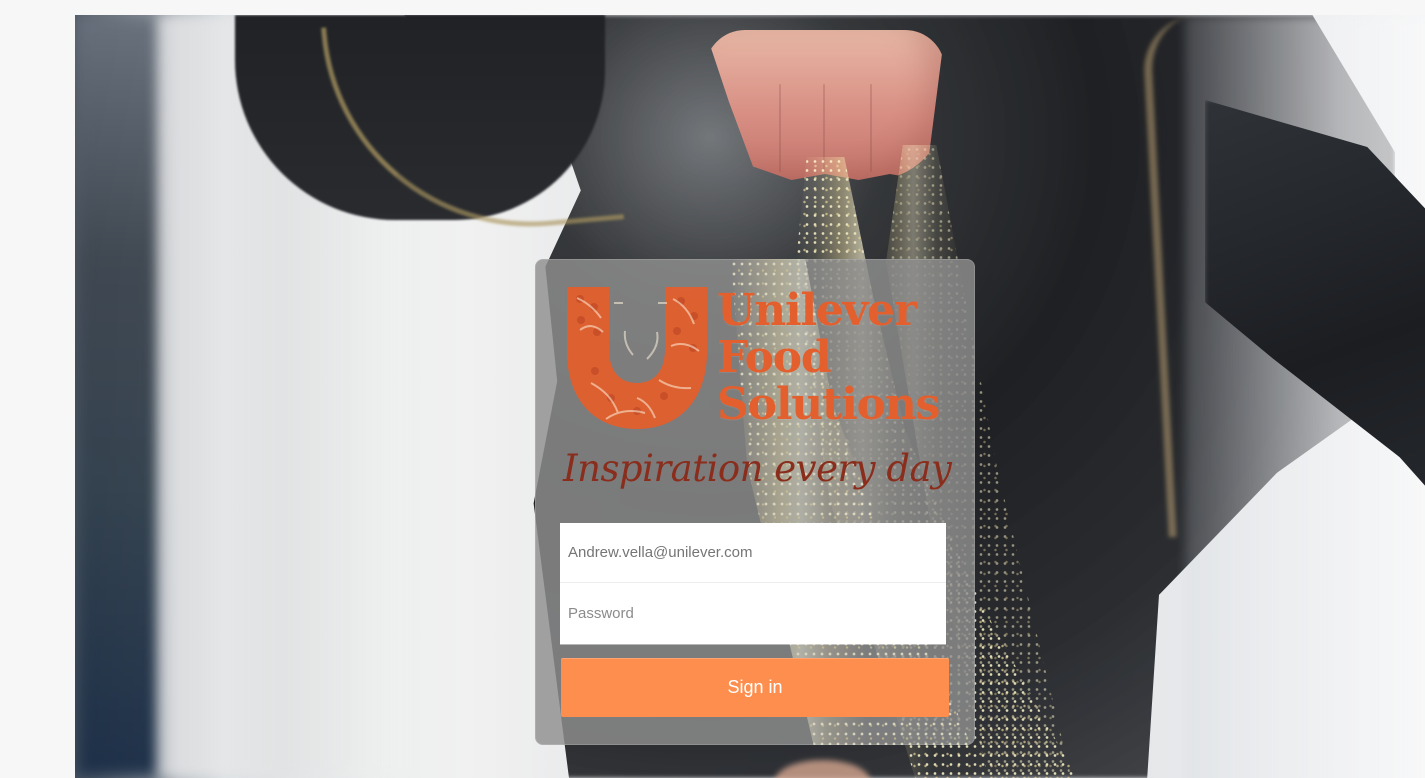  I want to click on login-form, so click(753, 583).